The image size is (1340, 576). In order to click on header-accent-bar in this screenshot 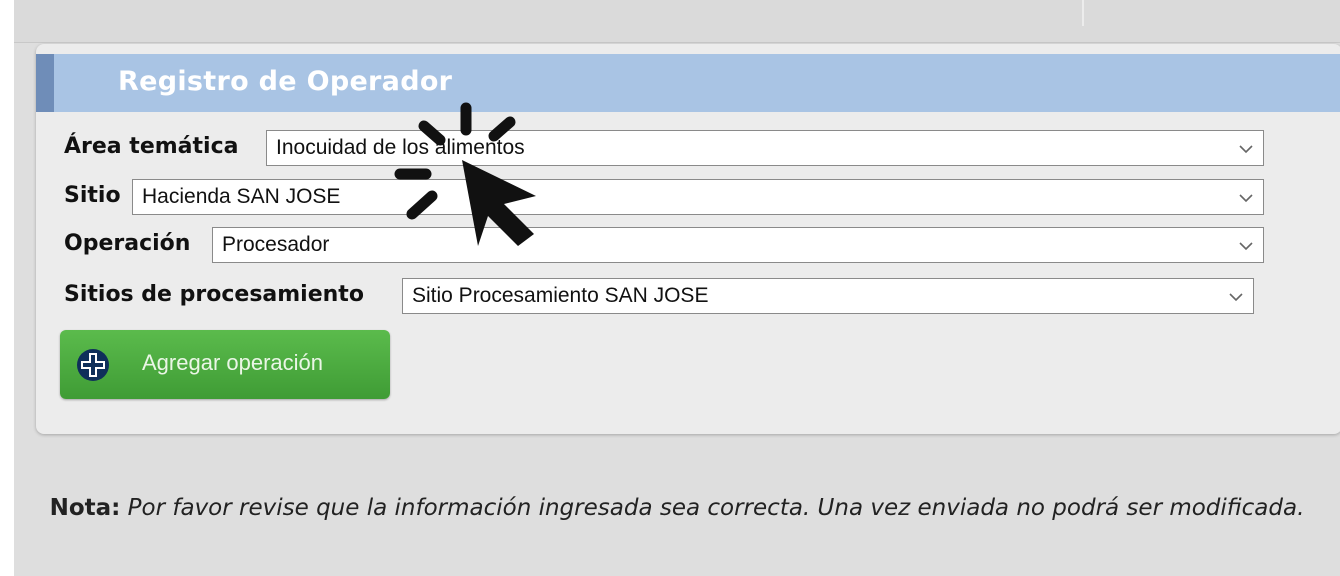, I will do `click(45, 83)`.